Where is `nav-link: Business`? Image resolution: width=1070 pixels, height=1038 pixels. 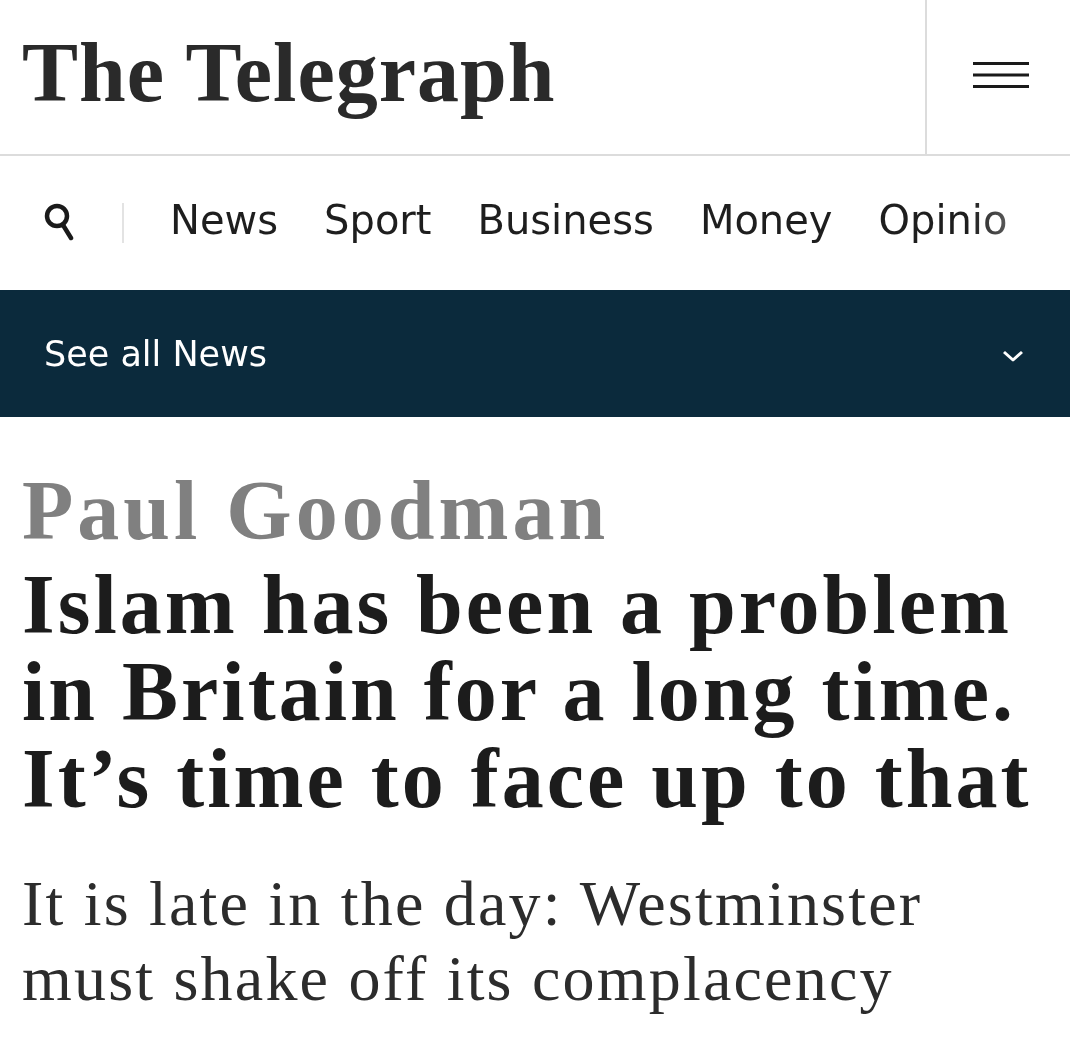
nav-link: Business is located at coordinates (565, 223).